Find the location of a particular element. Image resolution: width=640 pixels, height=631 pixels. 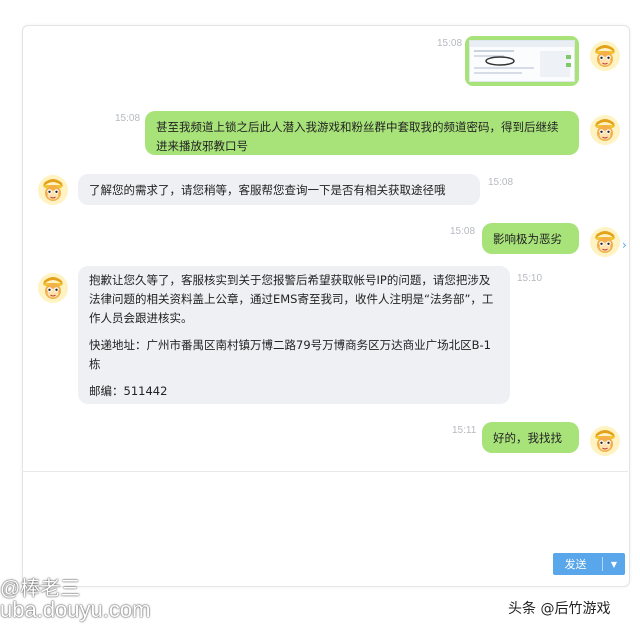

attached-screenshot-thumbnail is located at coordinates (522, 61).